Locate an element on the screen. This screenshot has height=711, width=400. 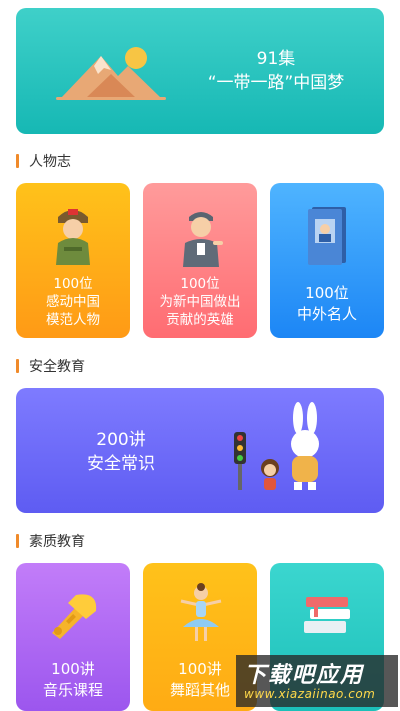
trumpet-icon is located at coordinates (74, 616).